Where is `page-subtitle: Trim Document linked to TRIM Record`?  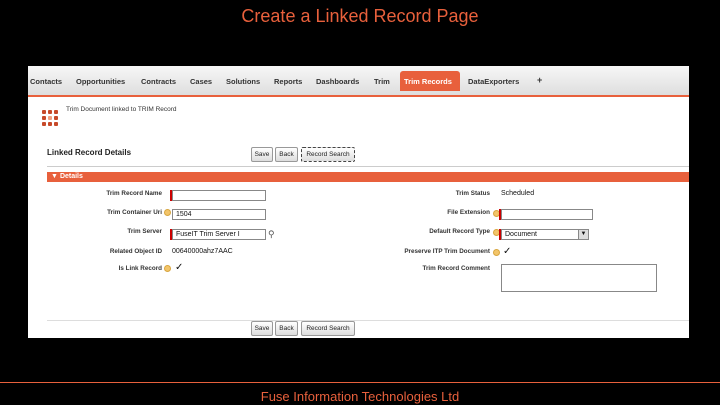 page-subtitle: Trim Document linked to TRIM Record is located at coordinates (121, 109).